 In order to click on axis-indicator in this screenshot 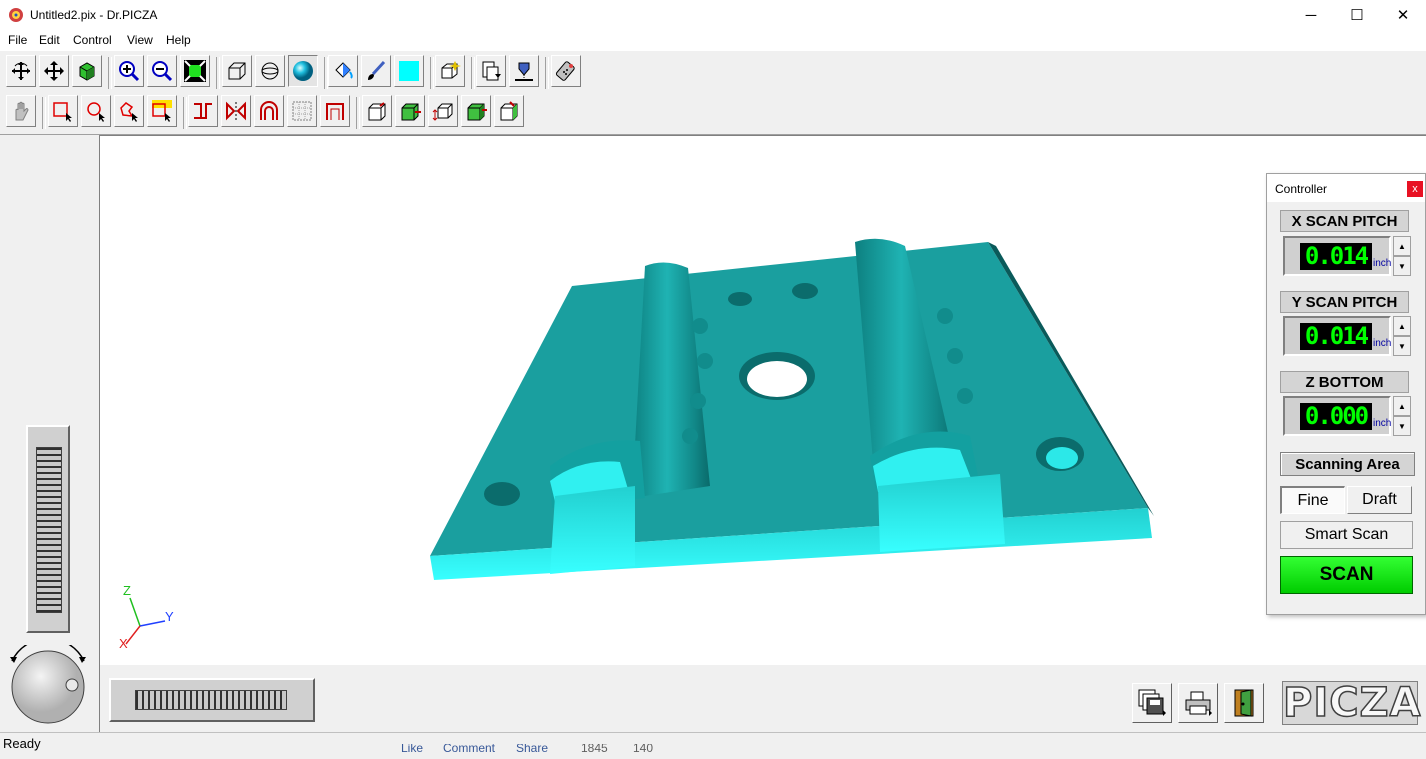, I will do `click(145, 621)`.